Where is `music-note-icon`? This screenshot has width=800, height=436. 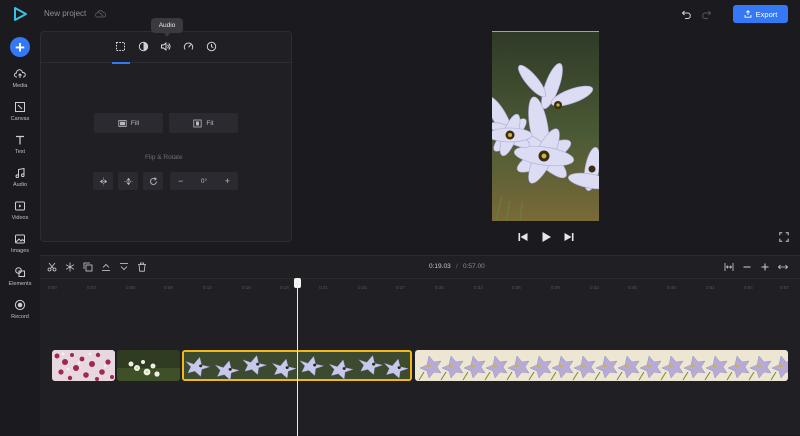
music-note-icon is located at coordinates (20, 172).